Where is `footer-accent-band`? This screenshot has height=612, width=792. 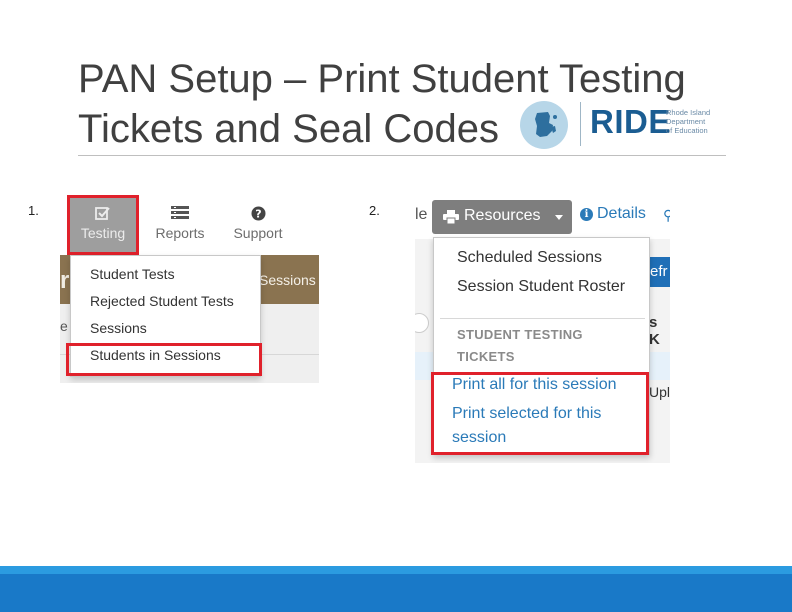
footer-accent-band is located at coordinates (396, 570).